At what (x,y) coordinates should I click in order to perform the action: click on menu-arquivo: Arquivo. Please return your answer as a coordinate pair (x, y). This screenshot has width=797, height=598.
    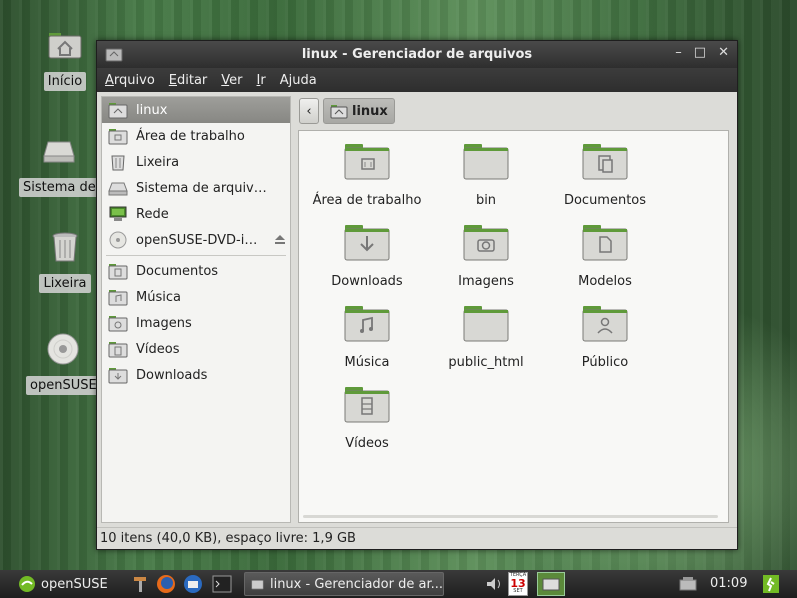
    Looking at the image, I should click on (130, 80).